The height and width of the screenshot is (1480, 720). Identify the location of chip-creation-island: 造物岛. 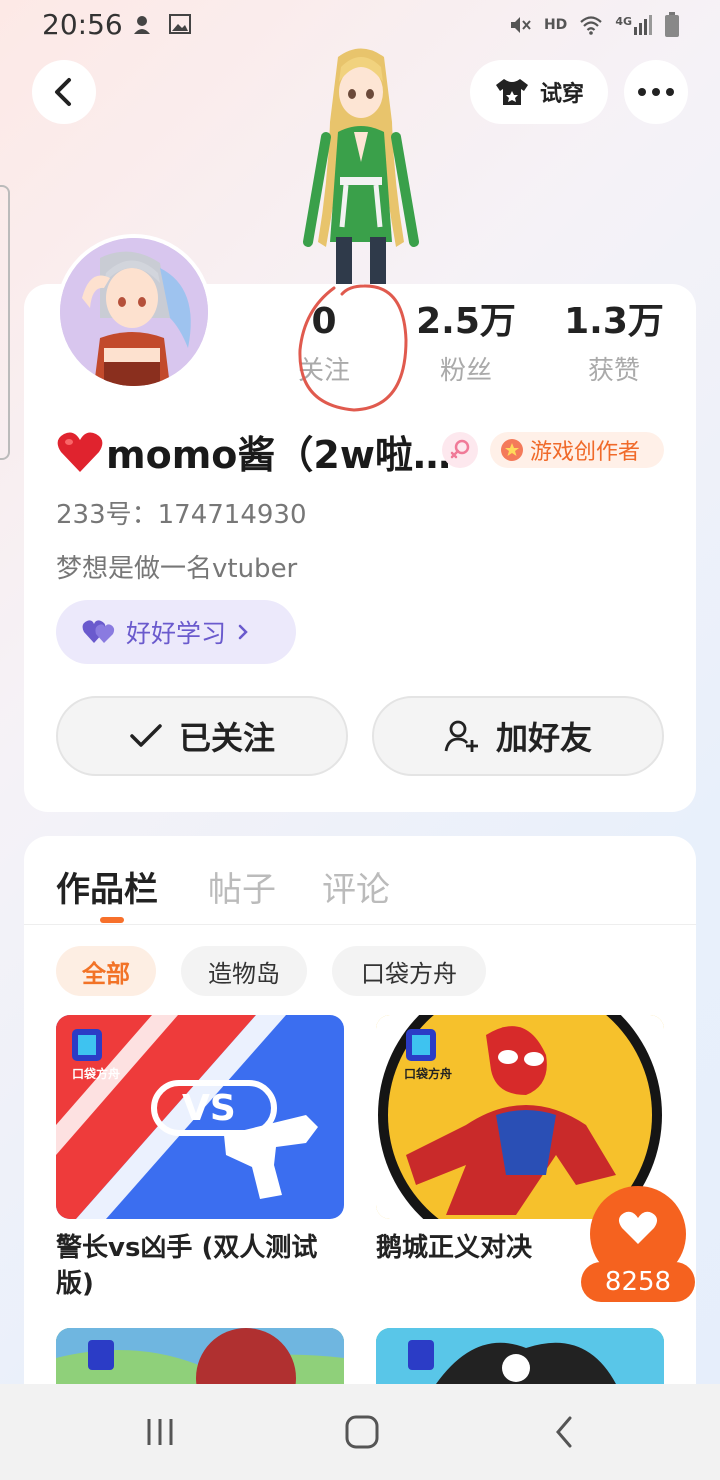
(244, 971).